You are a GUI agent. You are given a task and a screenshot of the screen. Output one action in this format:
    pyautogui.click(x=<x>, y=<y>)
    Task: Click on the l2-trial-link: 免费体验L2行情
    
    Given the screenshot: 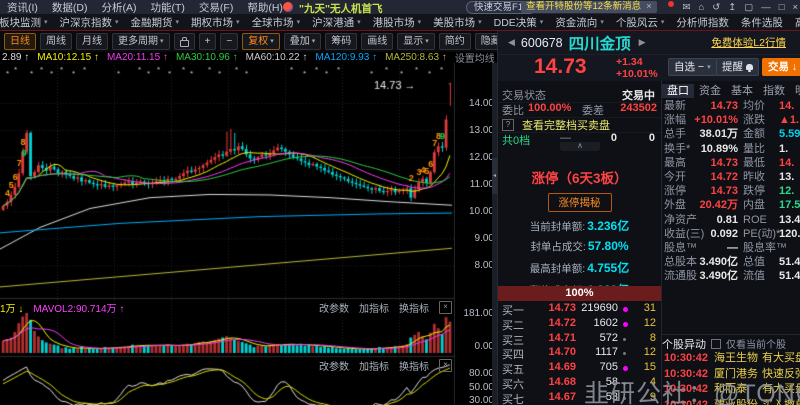 What is the action you would take?
    pyautogui.click(x=748, y=42)
    